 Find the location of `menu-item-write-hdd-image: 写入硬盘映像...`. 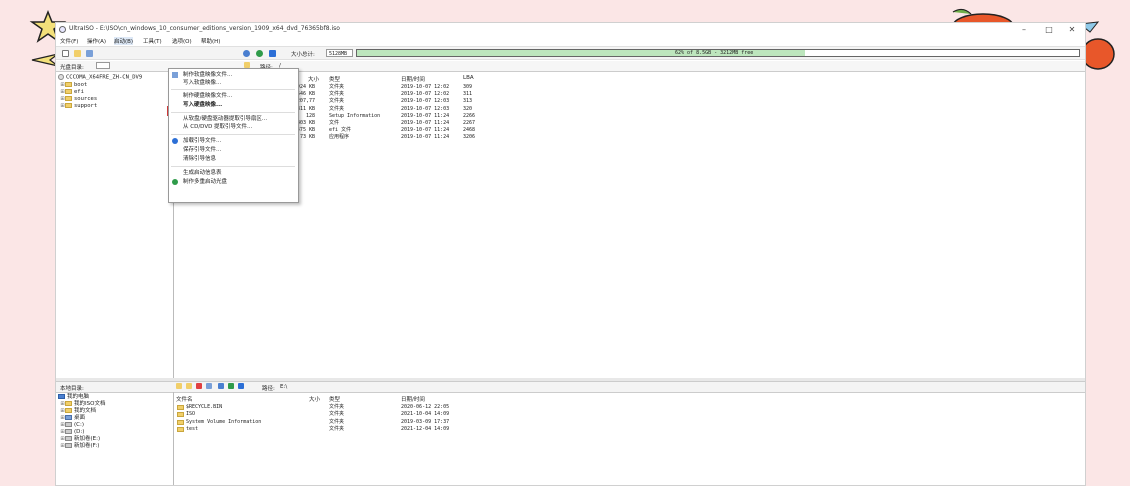

menu-item-write-hdd-image: 写入硬盘映像... is located at coordinates (202, 105).